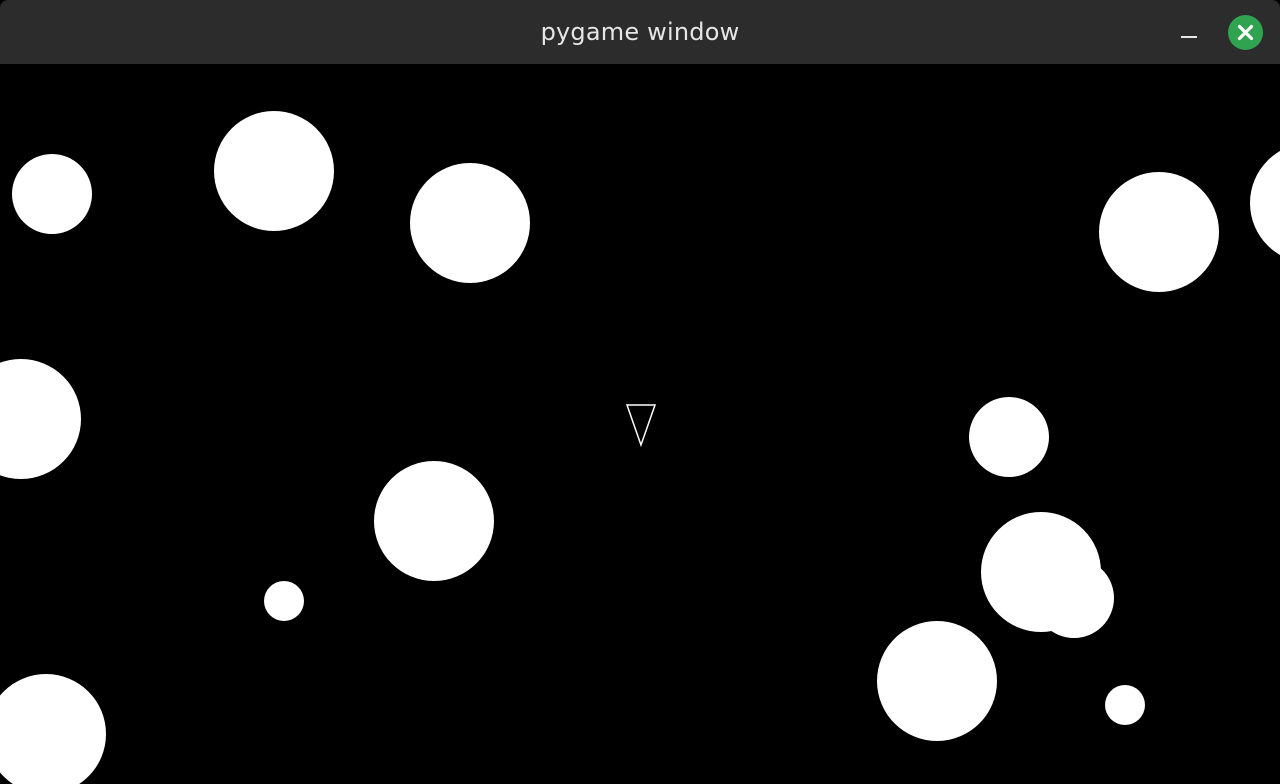 The width and height of the screenshot is (1280, 784). What do you see at coordinates (1189, 32) in the screenshot?
I see `minimize-button` at bounding box center [1189, 32].